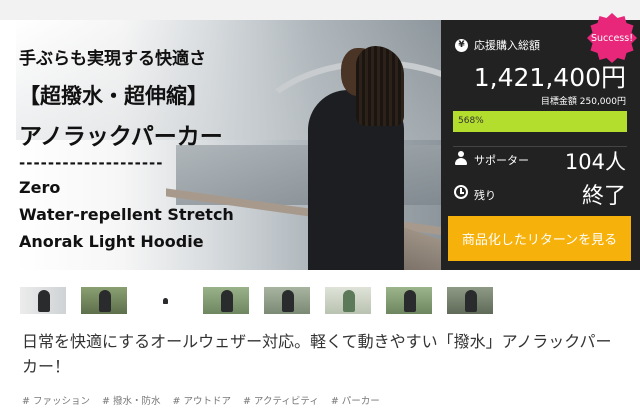 The image size is (640, 414). Describe the element at coordinates (112, 59) in the screenshot. I see `hero-tagline: 手ぶらも実現する快適さ` at that location.